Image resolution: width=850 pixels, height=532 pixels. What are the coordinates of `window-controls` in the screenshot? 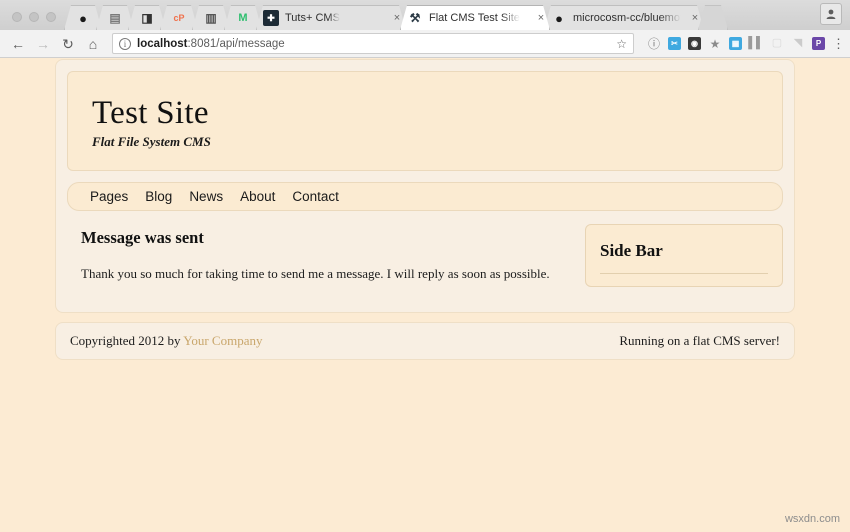 It's located at (35, 21).